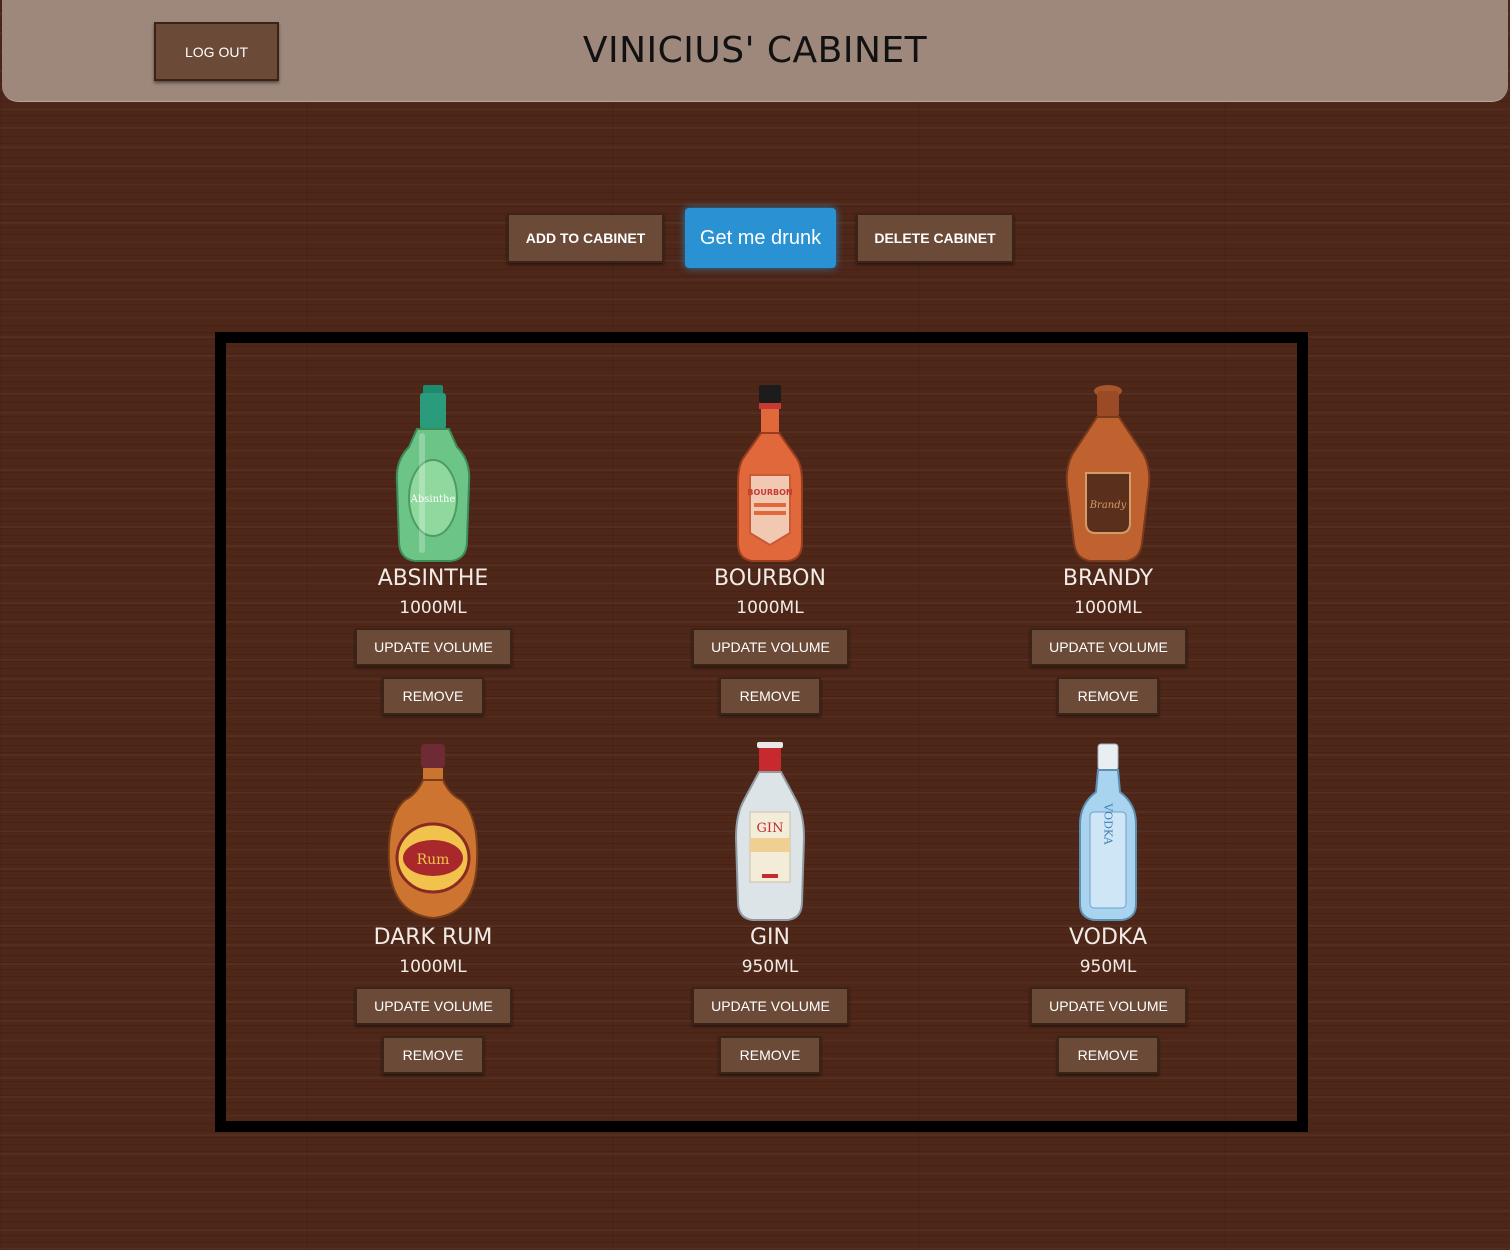  I want to click on item-name: ABSINTHE, so click(433, 578).